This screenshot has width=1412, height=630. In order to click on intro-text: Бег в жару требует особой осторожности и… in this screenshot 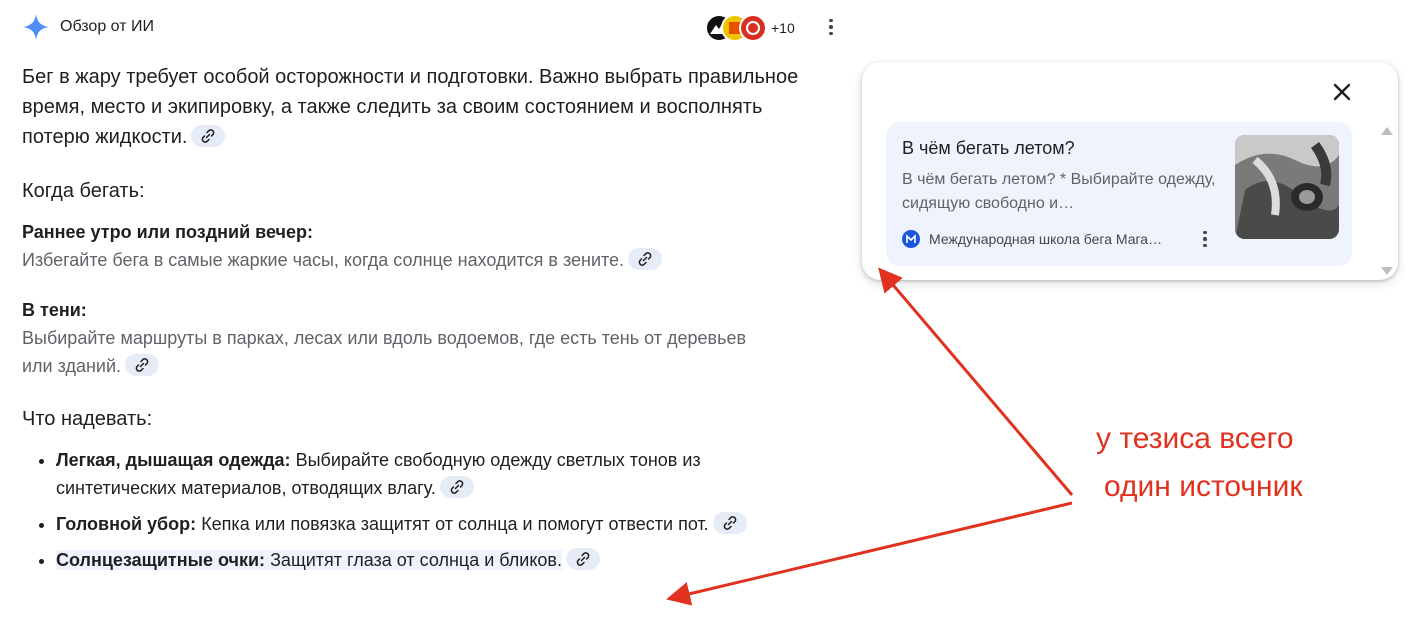, I will do `click(410, 107)`.